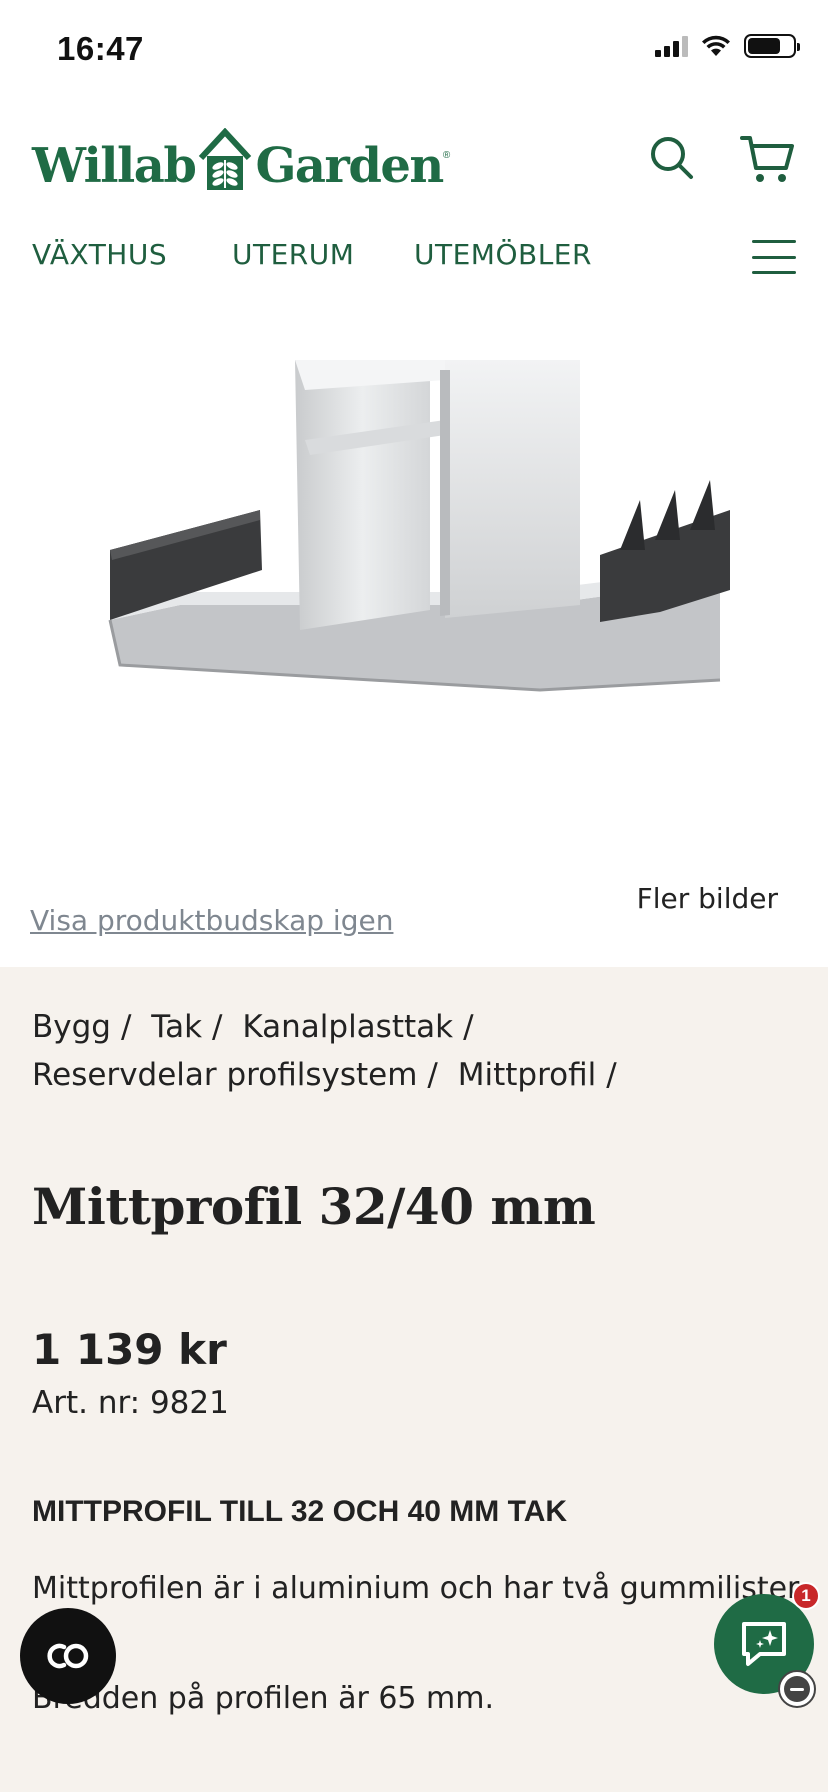 The height and width of the screenshot is (1792, 828). Describe the element at coordinates (314, 1206) in the screenshot. I see `product-title: Mittprofil 32/40 mm` at that location.